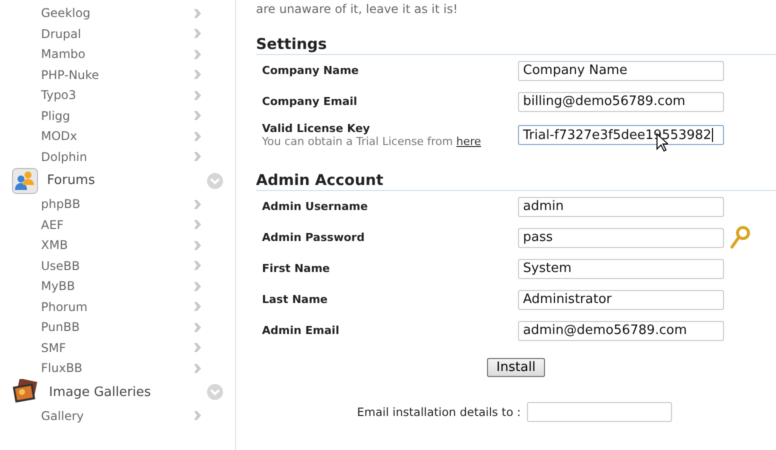 This screenshot has width=776, height=450. Describe the element at coordinates (599, 412) in the screenshot. I see `email-input-field` at that location.